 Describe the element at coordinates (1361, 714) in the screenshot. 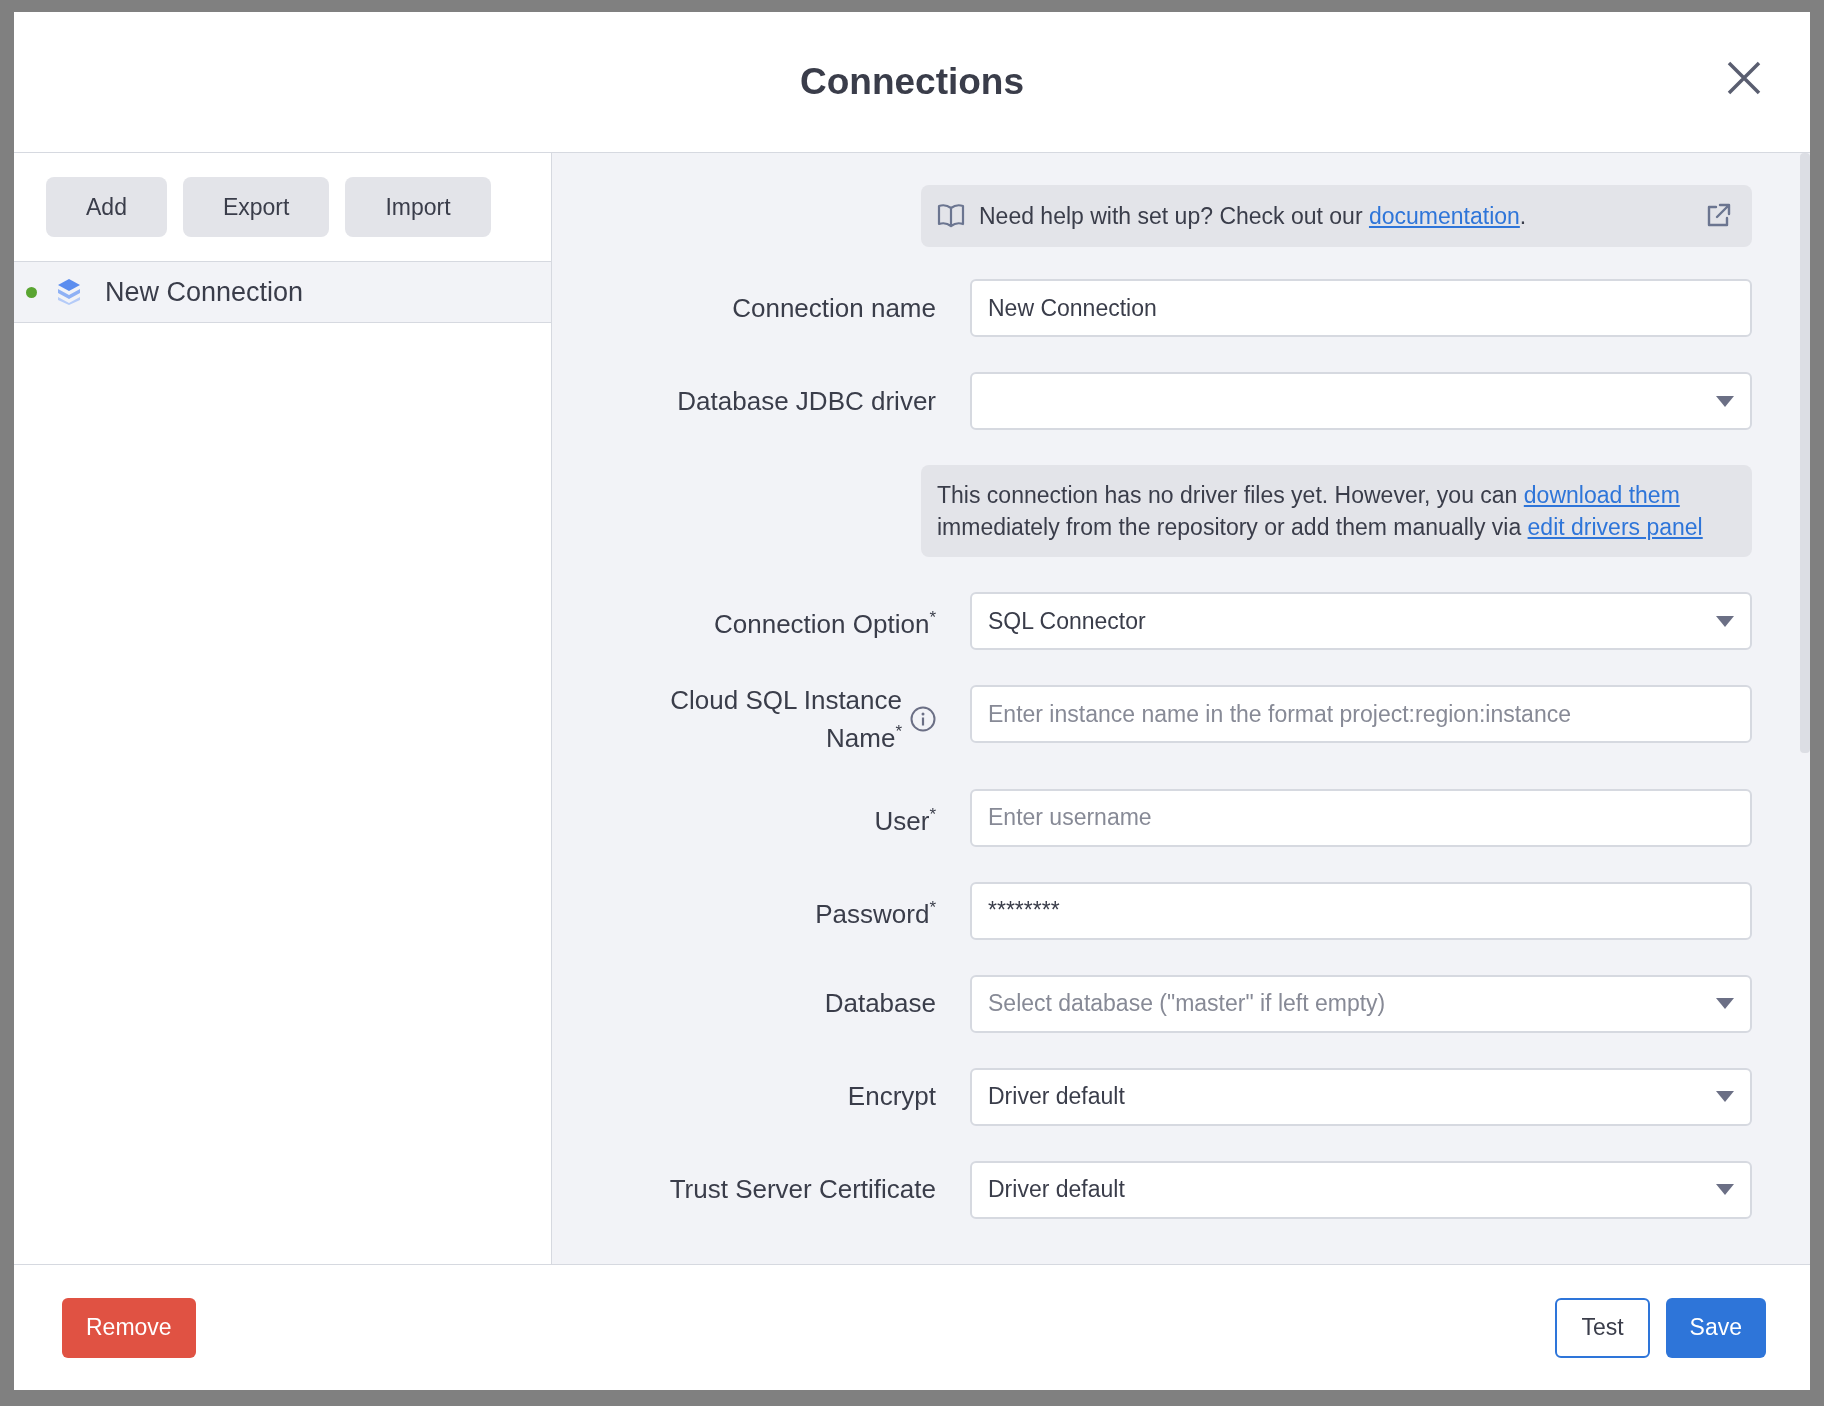

I see `text-input: Enter instance name in the format project:region:instance` at that location.